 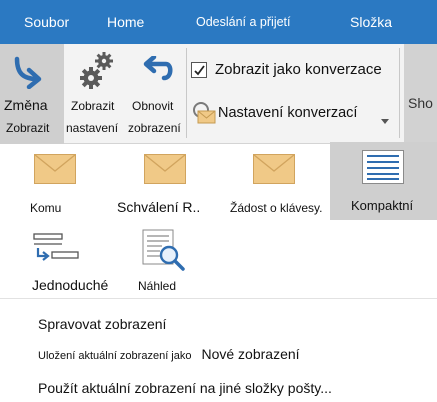 What do you see at coordinates (92, 128) in the screenshot?
I see `view-settings-label-2: nastavení` at bounding box center [92, 128].